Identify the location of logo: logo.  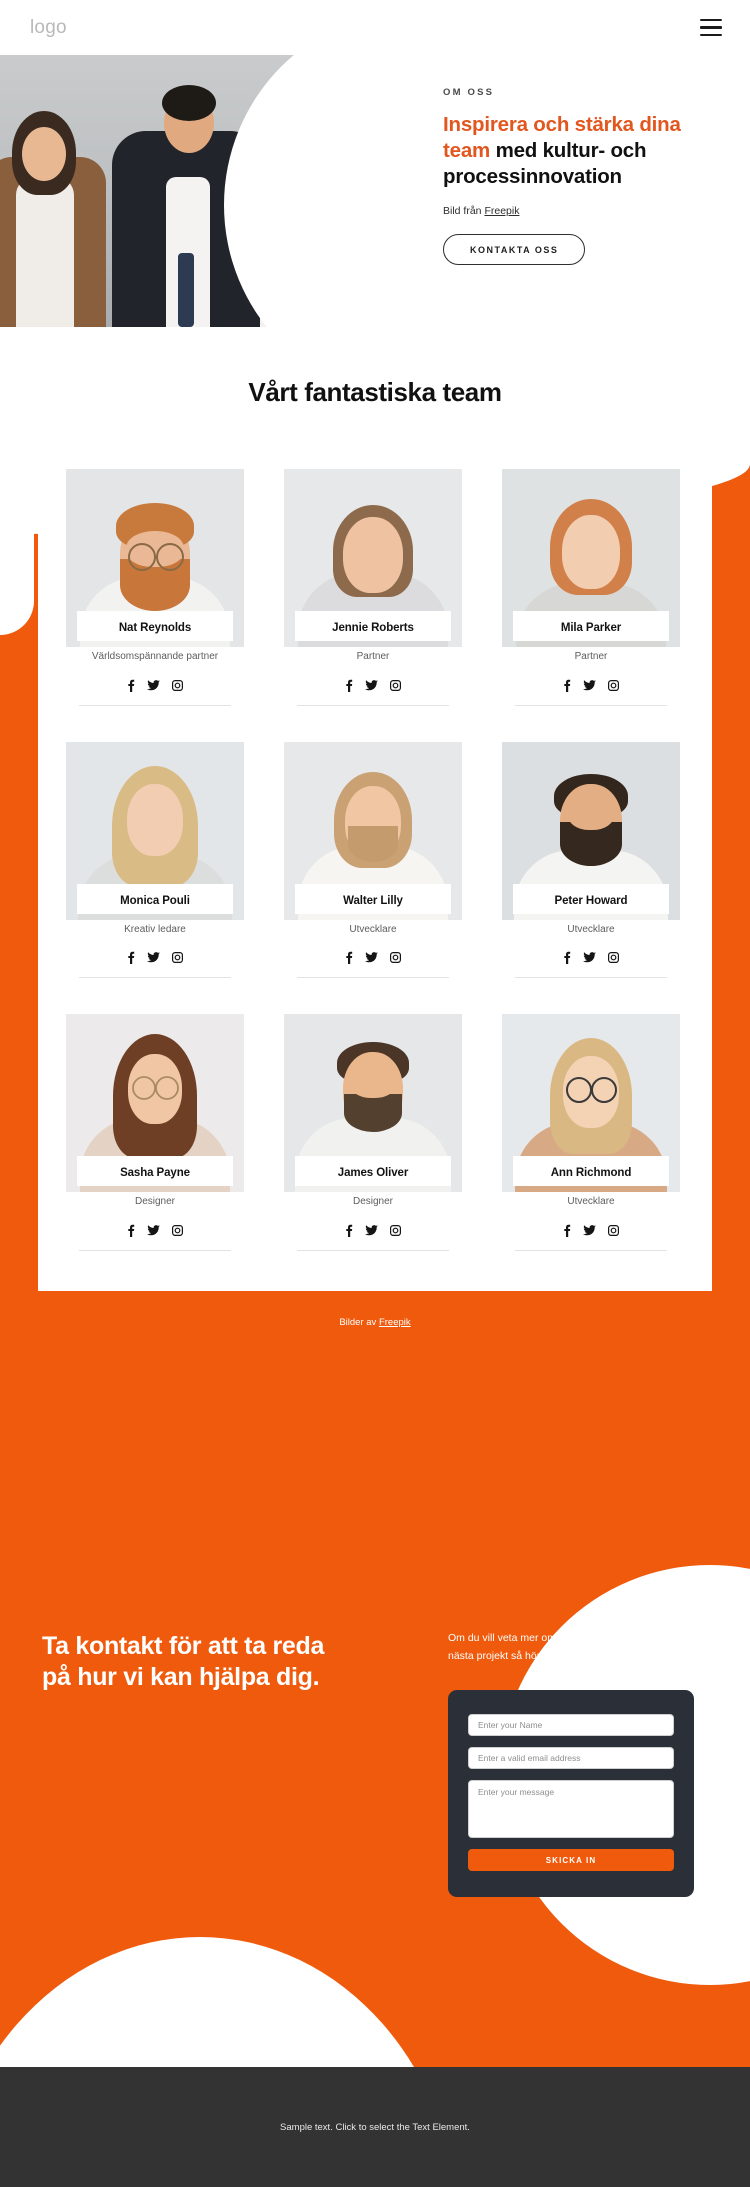
(48, 28).